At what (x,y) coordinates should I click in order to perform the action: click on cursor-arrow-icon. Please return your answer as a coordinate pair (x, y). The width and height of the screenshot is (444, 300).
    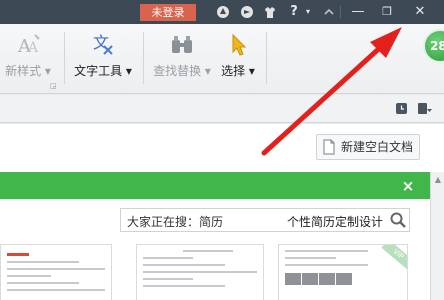
    Looking at the image, I should click on (239, 44).